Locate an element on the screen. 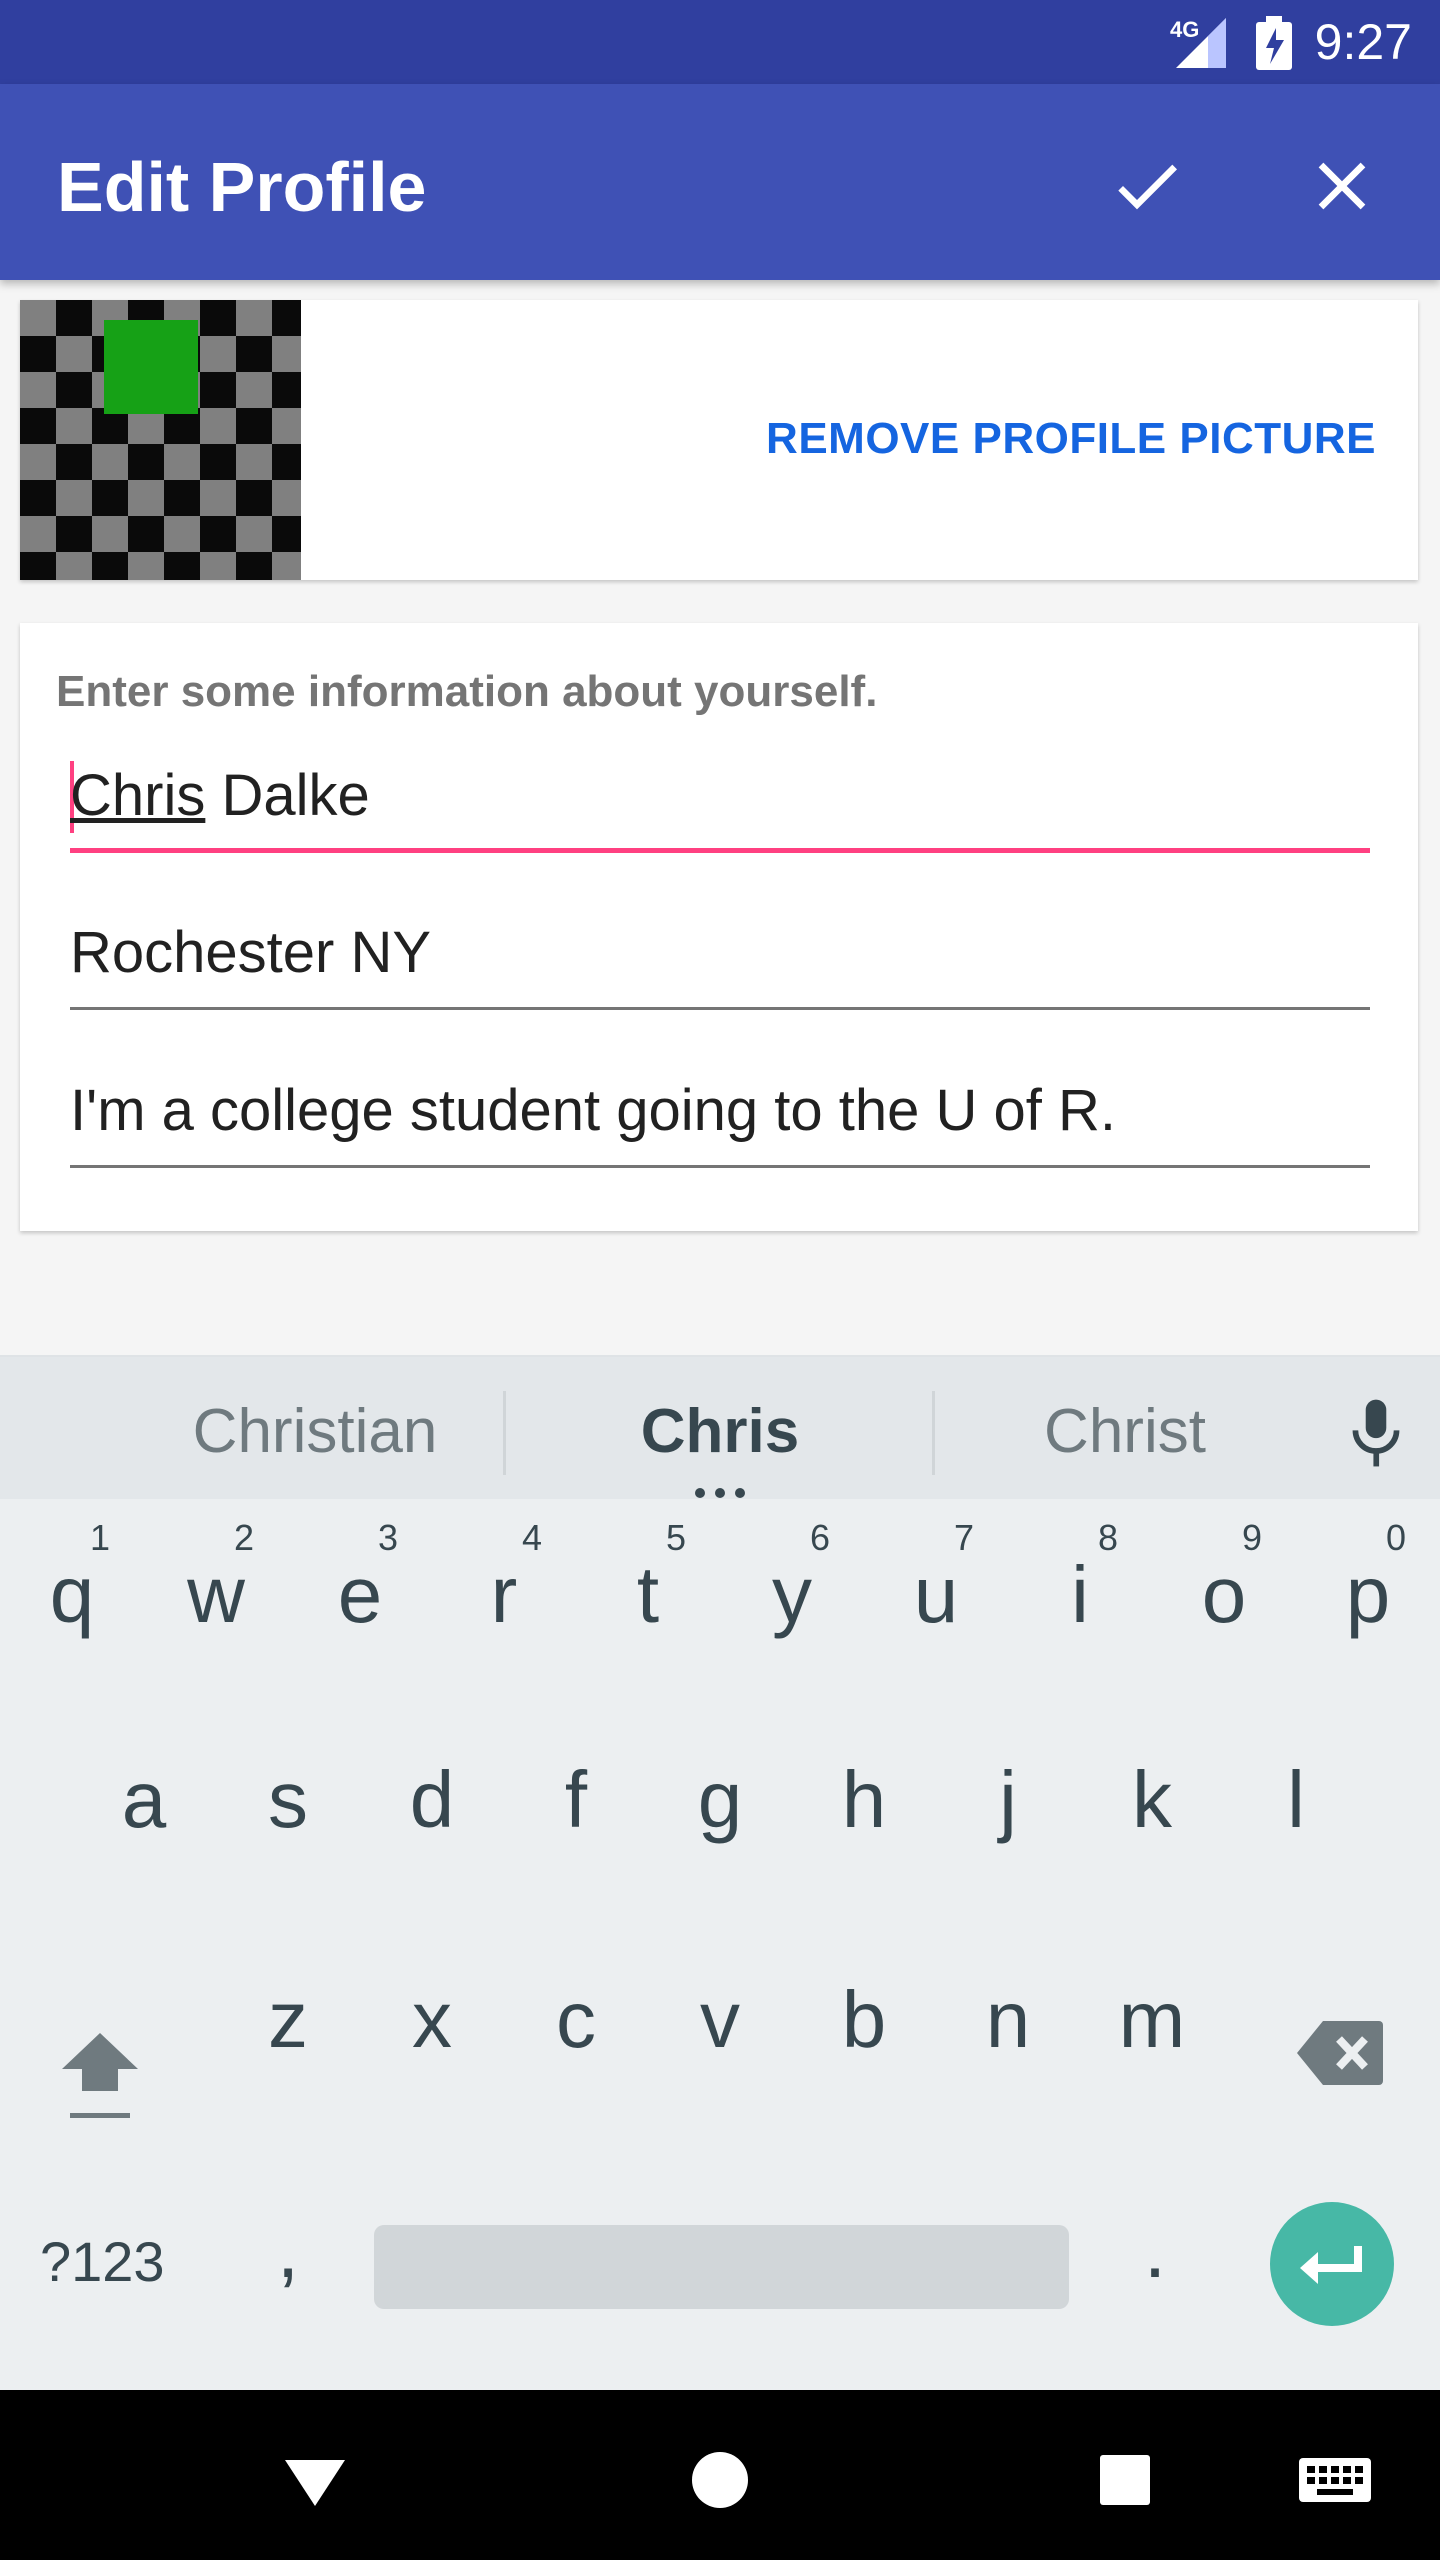 Image resolution: width=1440 pixels, height=2560 pixels. key-label: z is located at coordinates (288, 2019).